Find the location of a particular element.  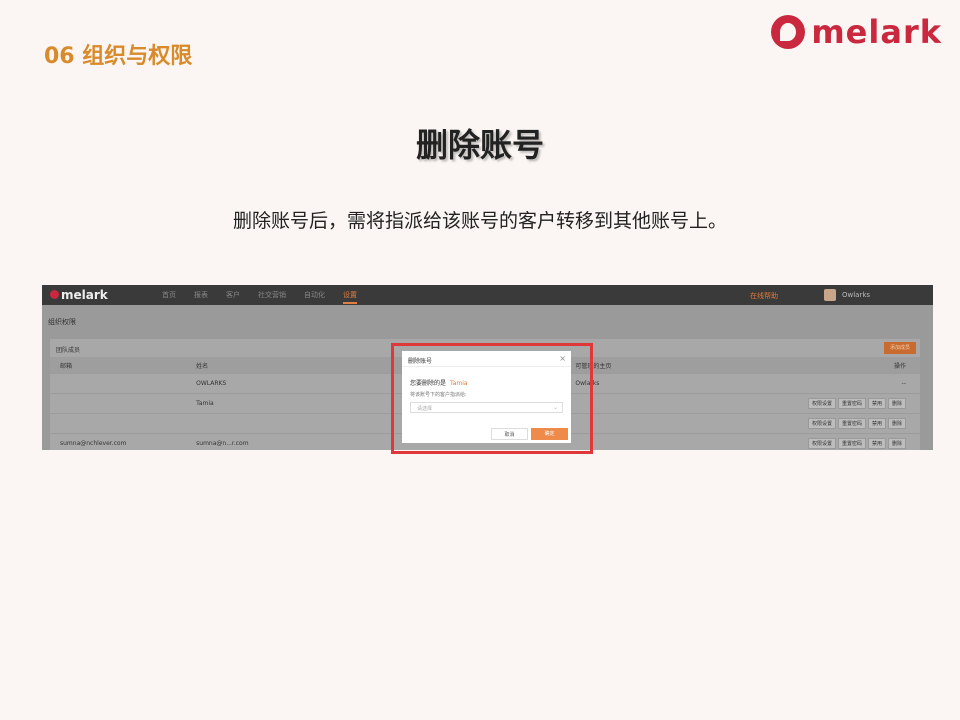

brand-icon is located at coordinates (54, 294).